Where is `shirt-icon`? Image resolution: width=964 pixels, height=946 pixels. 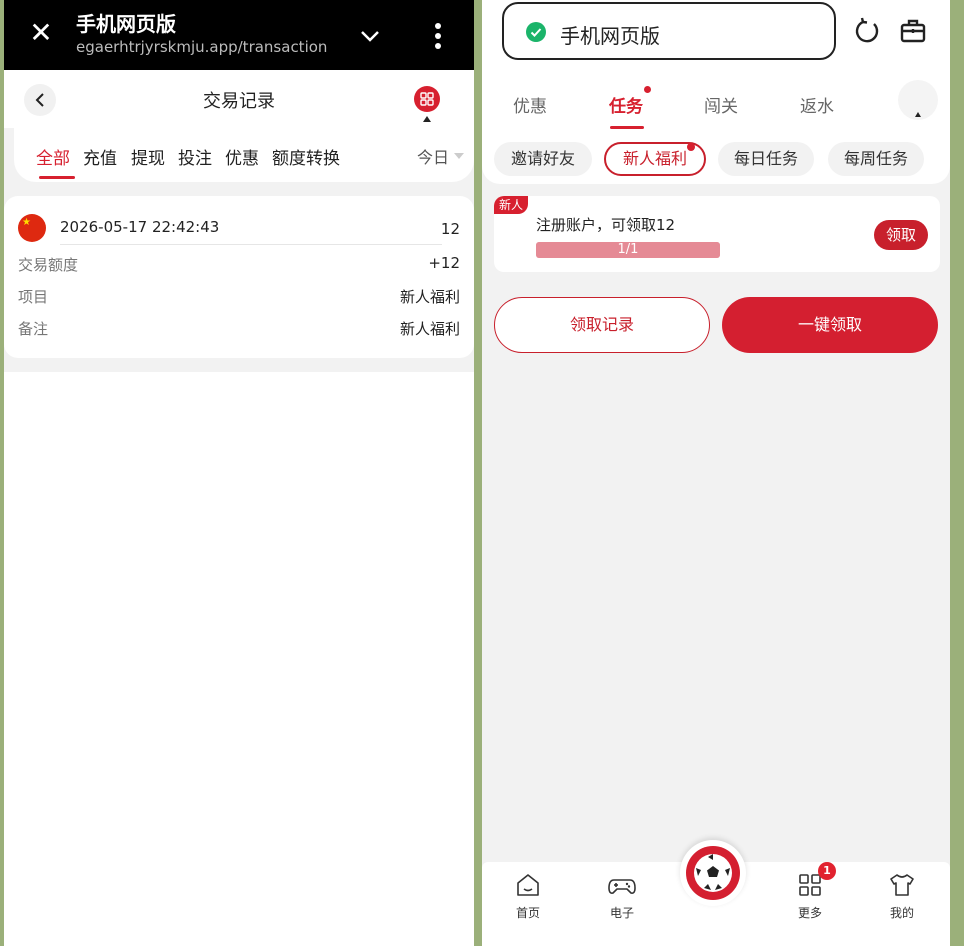
shirt-icon is located at coordinates (902, 885).